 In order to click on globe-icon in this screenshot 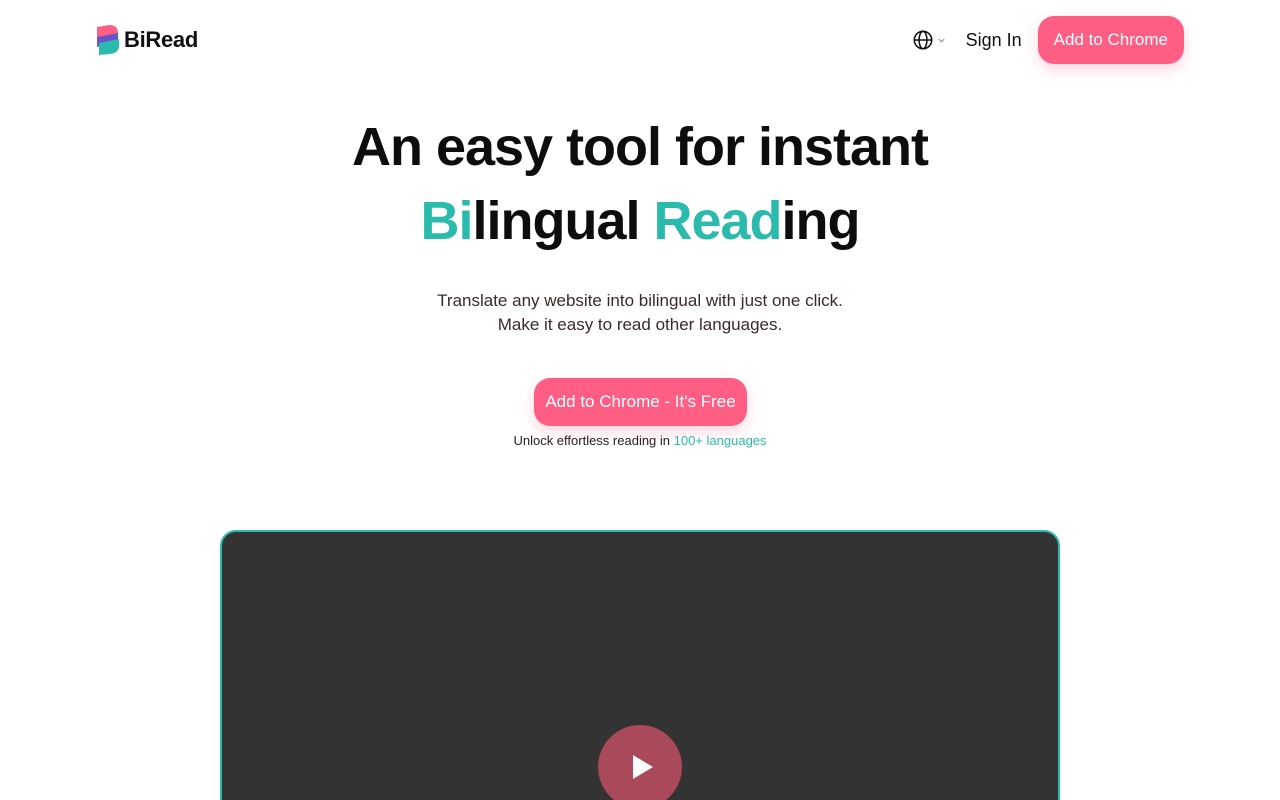, I will do `click(923, 40)`.